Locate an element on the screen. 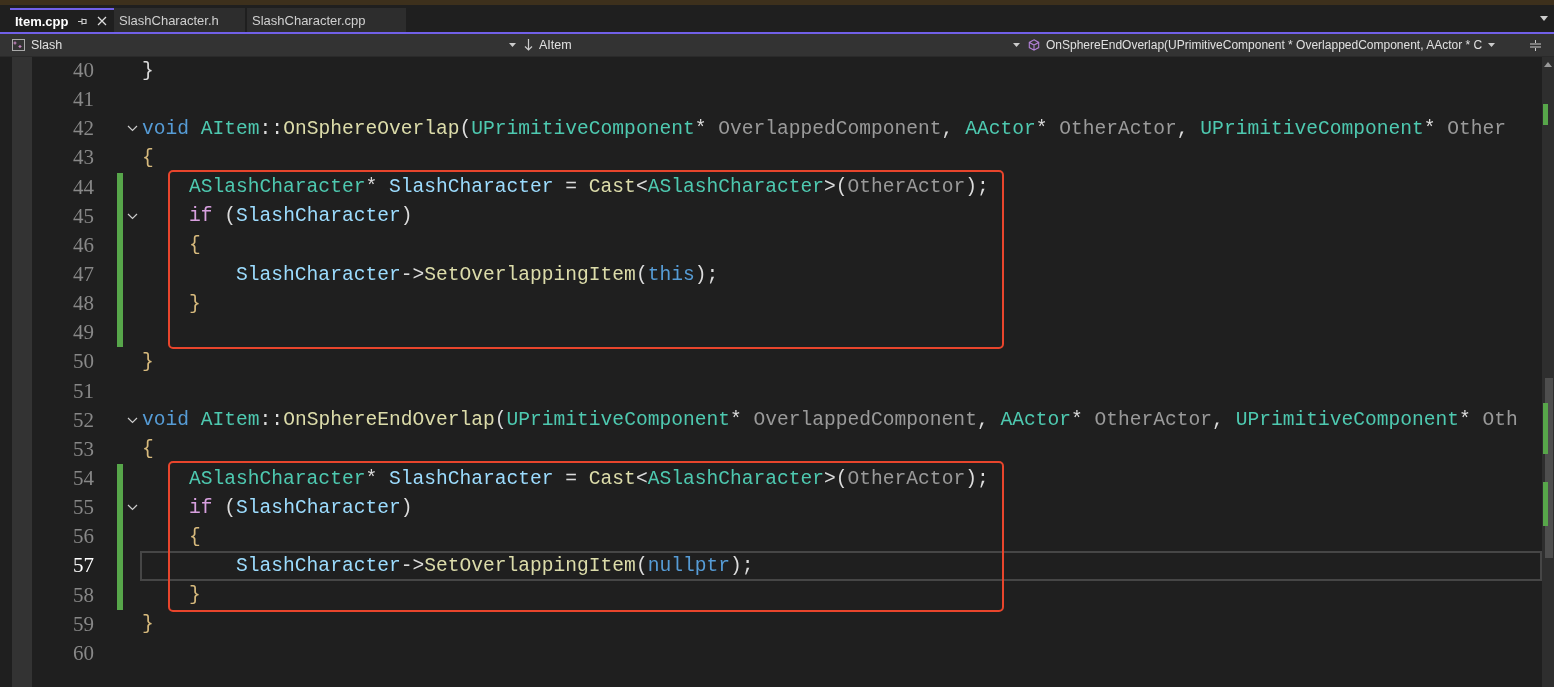 This screenshot has height=687, width=1554. line-number: 47 is located at coordinates (83, 275).